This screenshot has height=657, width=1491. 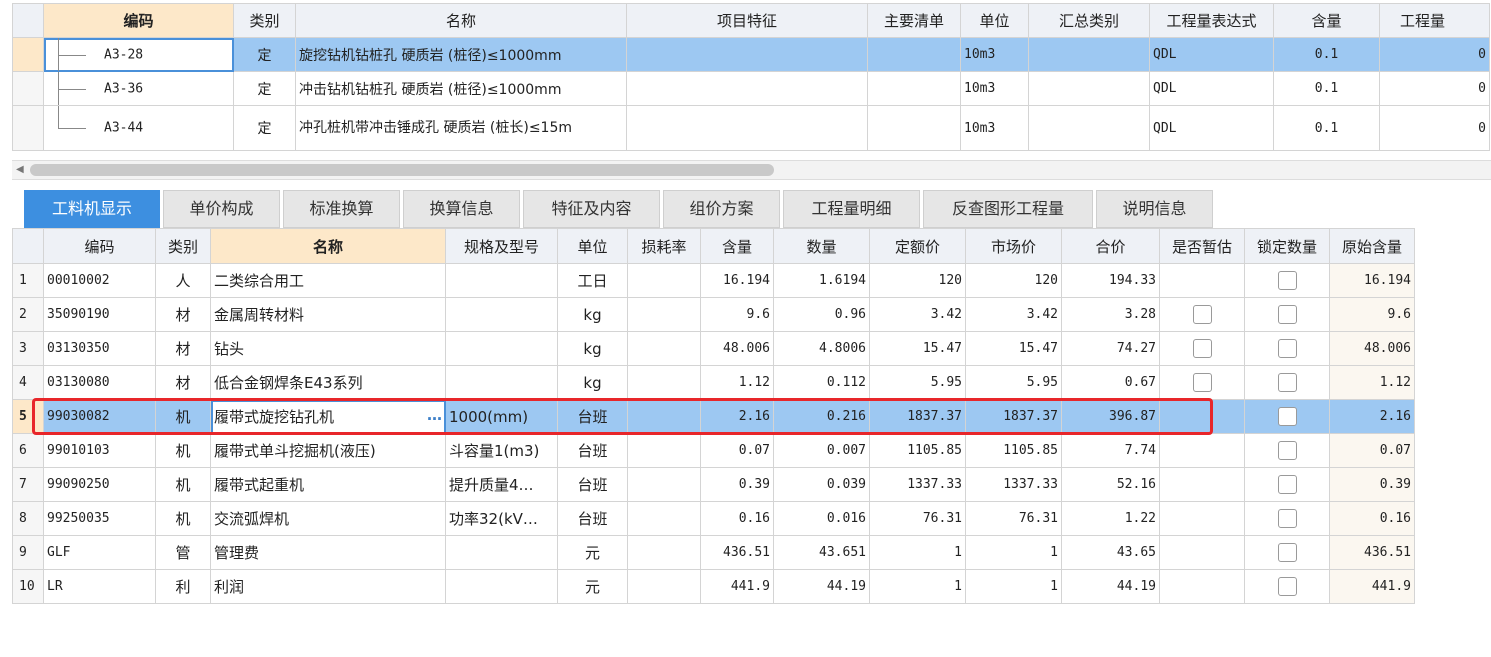 I want to click on content-cell: 16.194, so click(x=737, y=280).